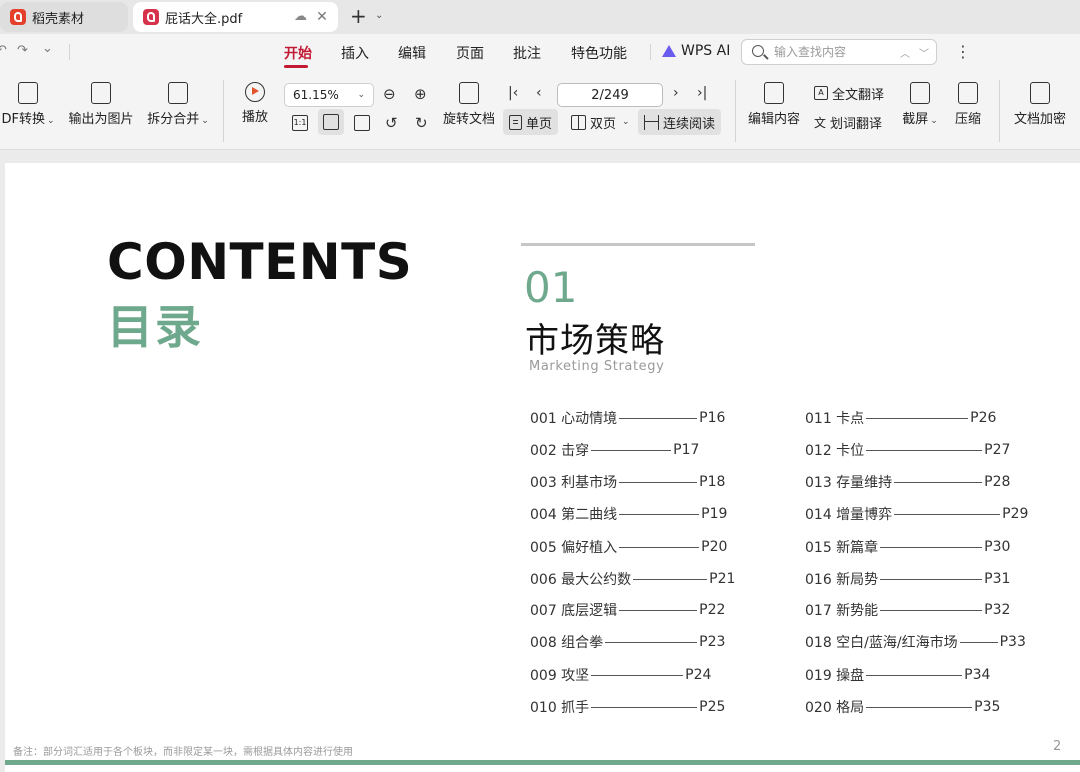 The image size is (1080, 772). Describe the element at coordinates (627, 707) in the screenshot. I see `toc-row: 010 抓手 P25` at that location.